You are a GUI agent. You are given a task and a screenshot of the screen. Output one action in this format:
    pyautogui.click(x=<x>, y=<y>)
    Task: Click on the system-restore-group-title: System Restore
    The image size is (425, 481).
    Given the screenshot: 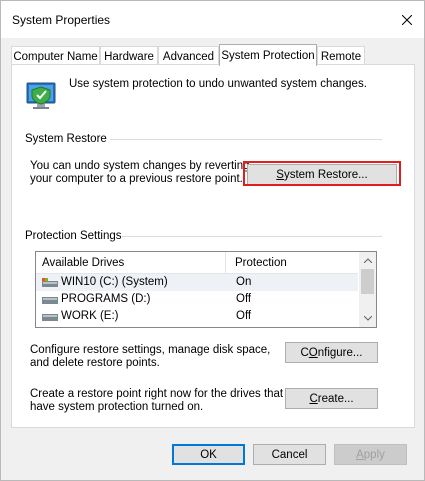 What is the action you would take?
    pyautogui.click(x=66, y=139)
    